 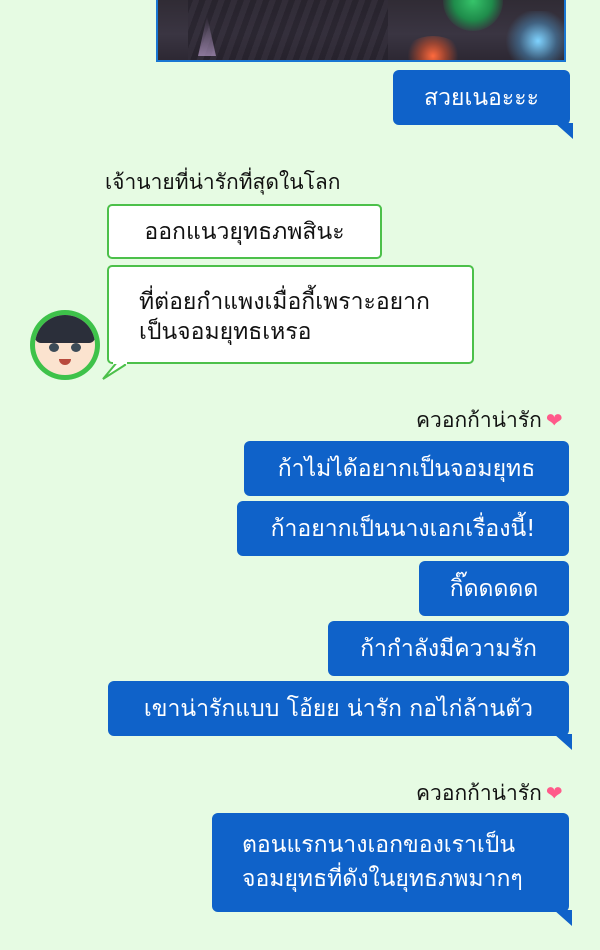 I want to click on message-text: ออกแนวยุทธภพสินะ, so click(x=244, y=231).